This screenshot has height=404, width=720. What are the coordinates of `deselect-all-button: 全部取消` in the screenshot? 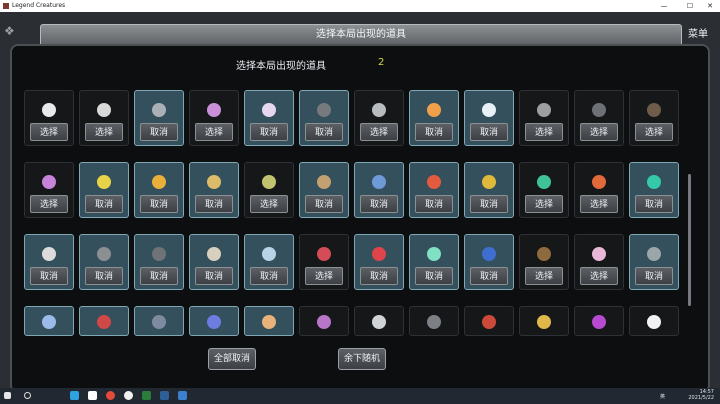 It's located at (232, 359).